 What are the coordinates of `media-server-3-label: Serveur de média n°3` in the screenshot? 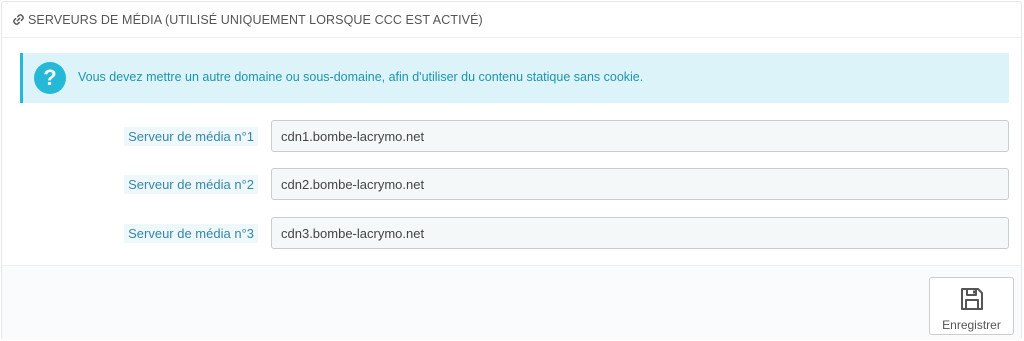 It's located at (191, 233).